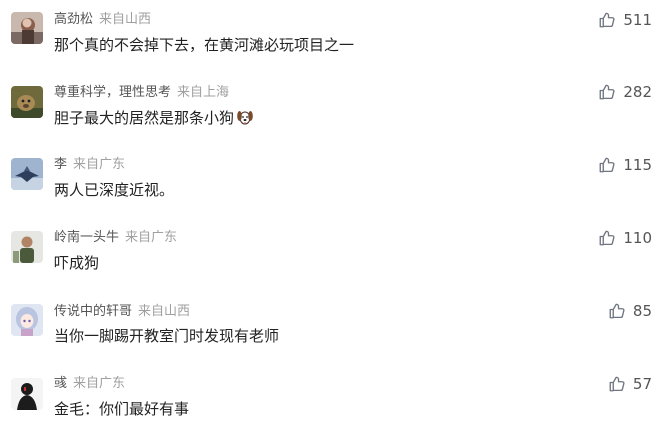 This screenshot has width=665, height=438. I want to click on username: 传说中的轩哥, so click(93, 311).